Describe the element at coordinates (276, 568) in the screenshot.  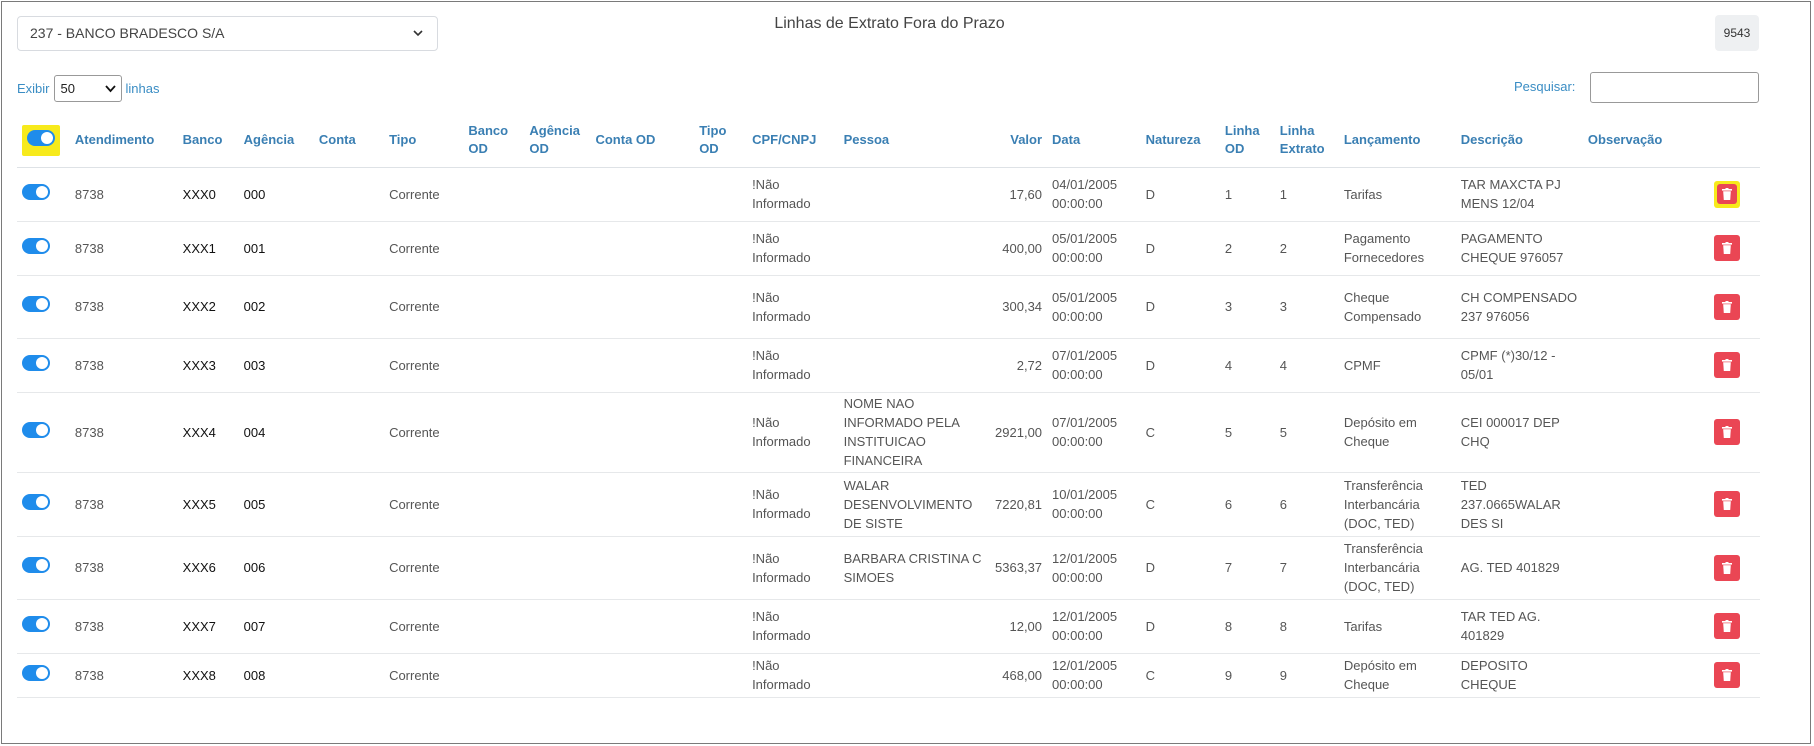
I see `cell-agencia: 006` at that location.